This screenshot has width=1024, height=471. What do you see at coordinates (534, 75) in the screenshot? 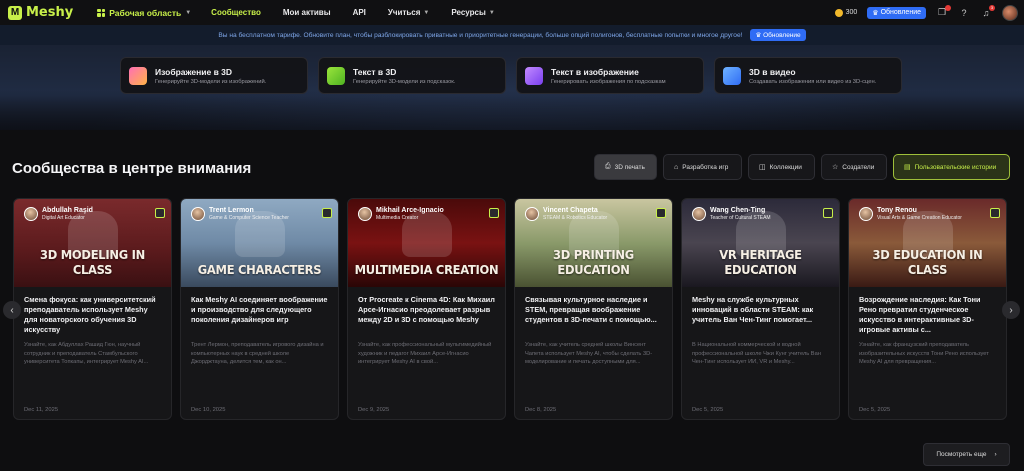
I see `text-to-image-icon` at bounding box center [534, 75].